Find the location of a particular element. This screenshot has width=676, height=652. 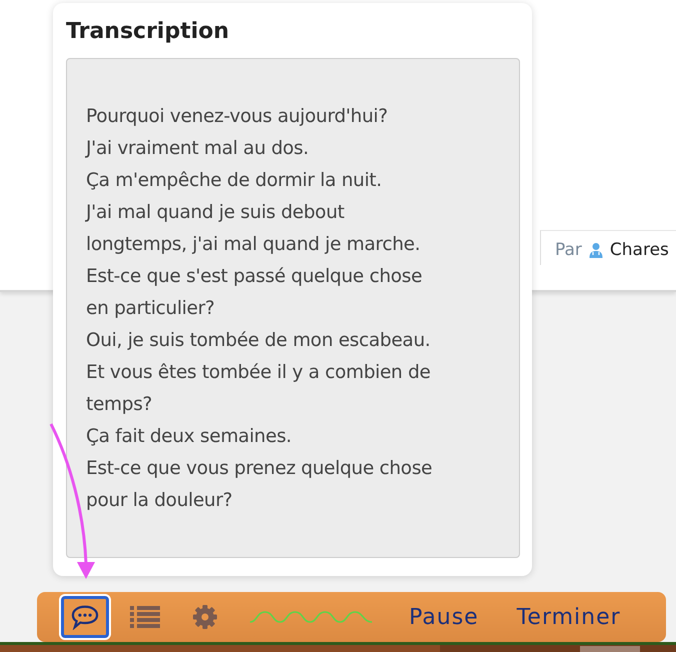

settings-icon is located at coordinates (205, 617).